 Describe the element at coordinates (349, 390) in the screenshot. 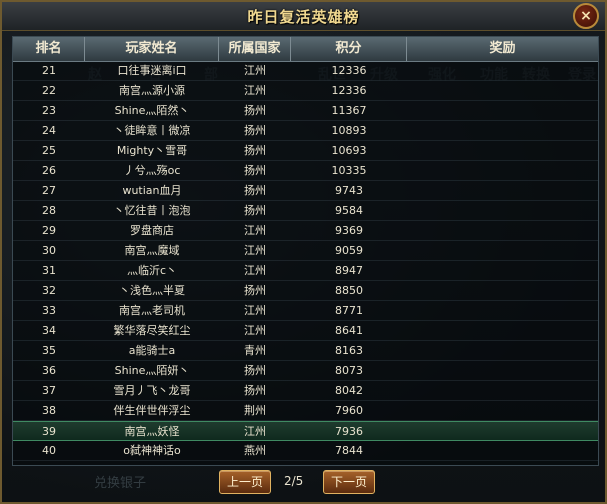

I see `cell-score: 8042` at that location.